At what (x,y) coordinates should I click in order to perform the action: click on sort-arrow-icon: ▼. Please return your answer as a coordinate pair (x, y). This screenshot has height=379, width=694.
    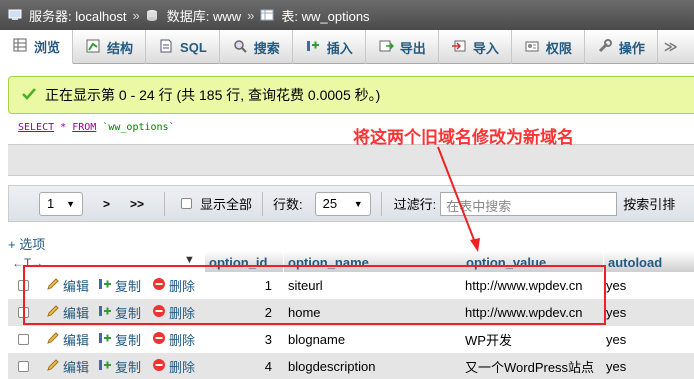
    Looking at the image, I should click on (189, 260).